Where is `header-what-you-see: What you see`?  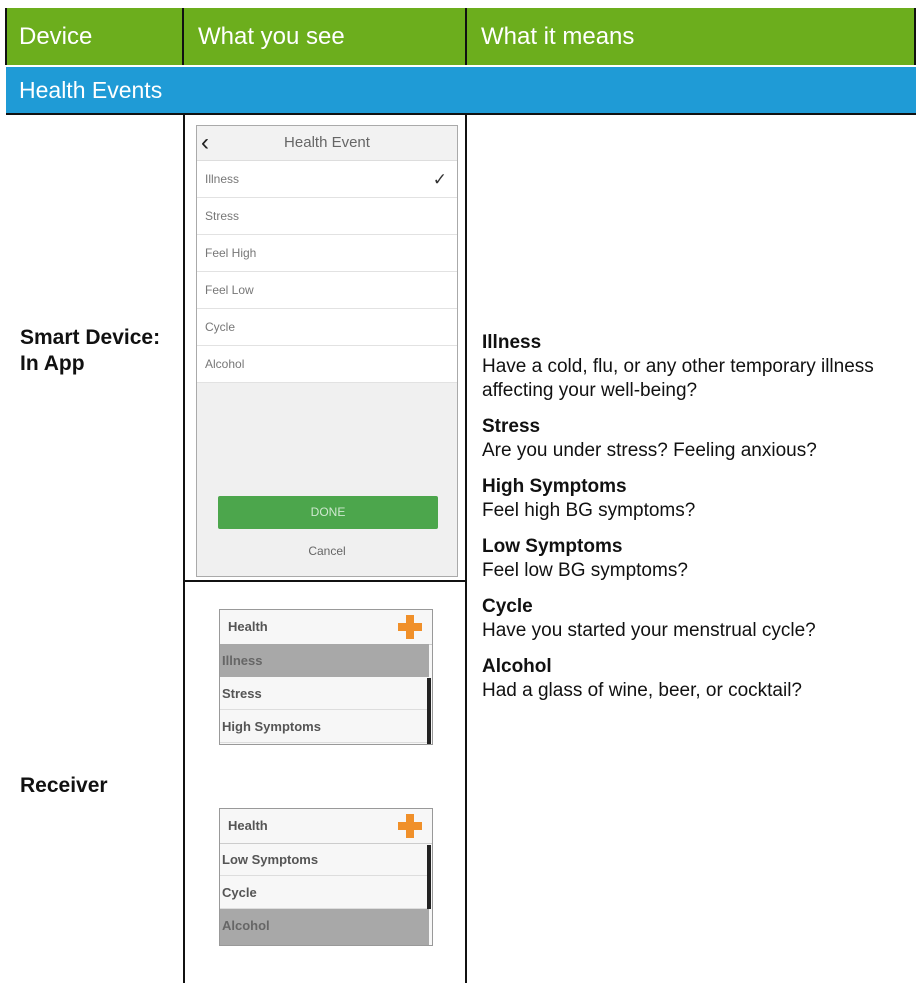
header-what-you-see: What you see is located at coordinates (271, 36).